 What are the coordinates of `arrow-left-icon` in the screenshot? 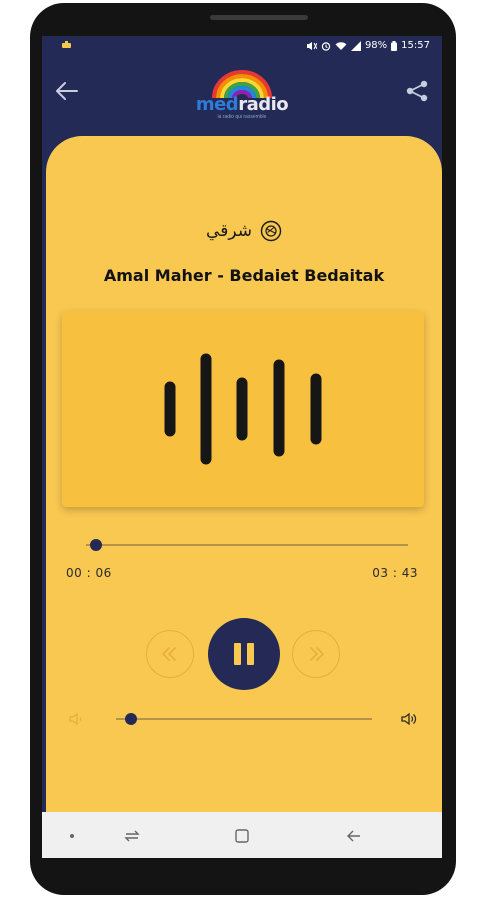 It's located at (67, 91).